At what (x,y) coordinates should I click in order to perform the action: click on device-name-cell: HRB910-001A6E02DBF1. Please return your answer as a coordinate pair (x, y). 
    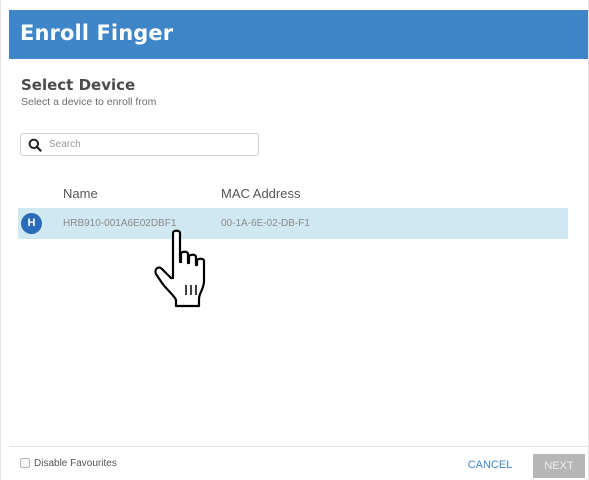
    Looking at the image, I should click on (120, 223).